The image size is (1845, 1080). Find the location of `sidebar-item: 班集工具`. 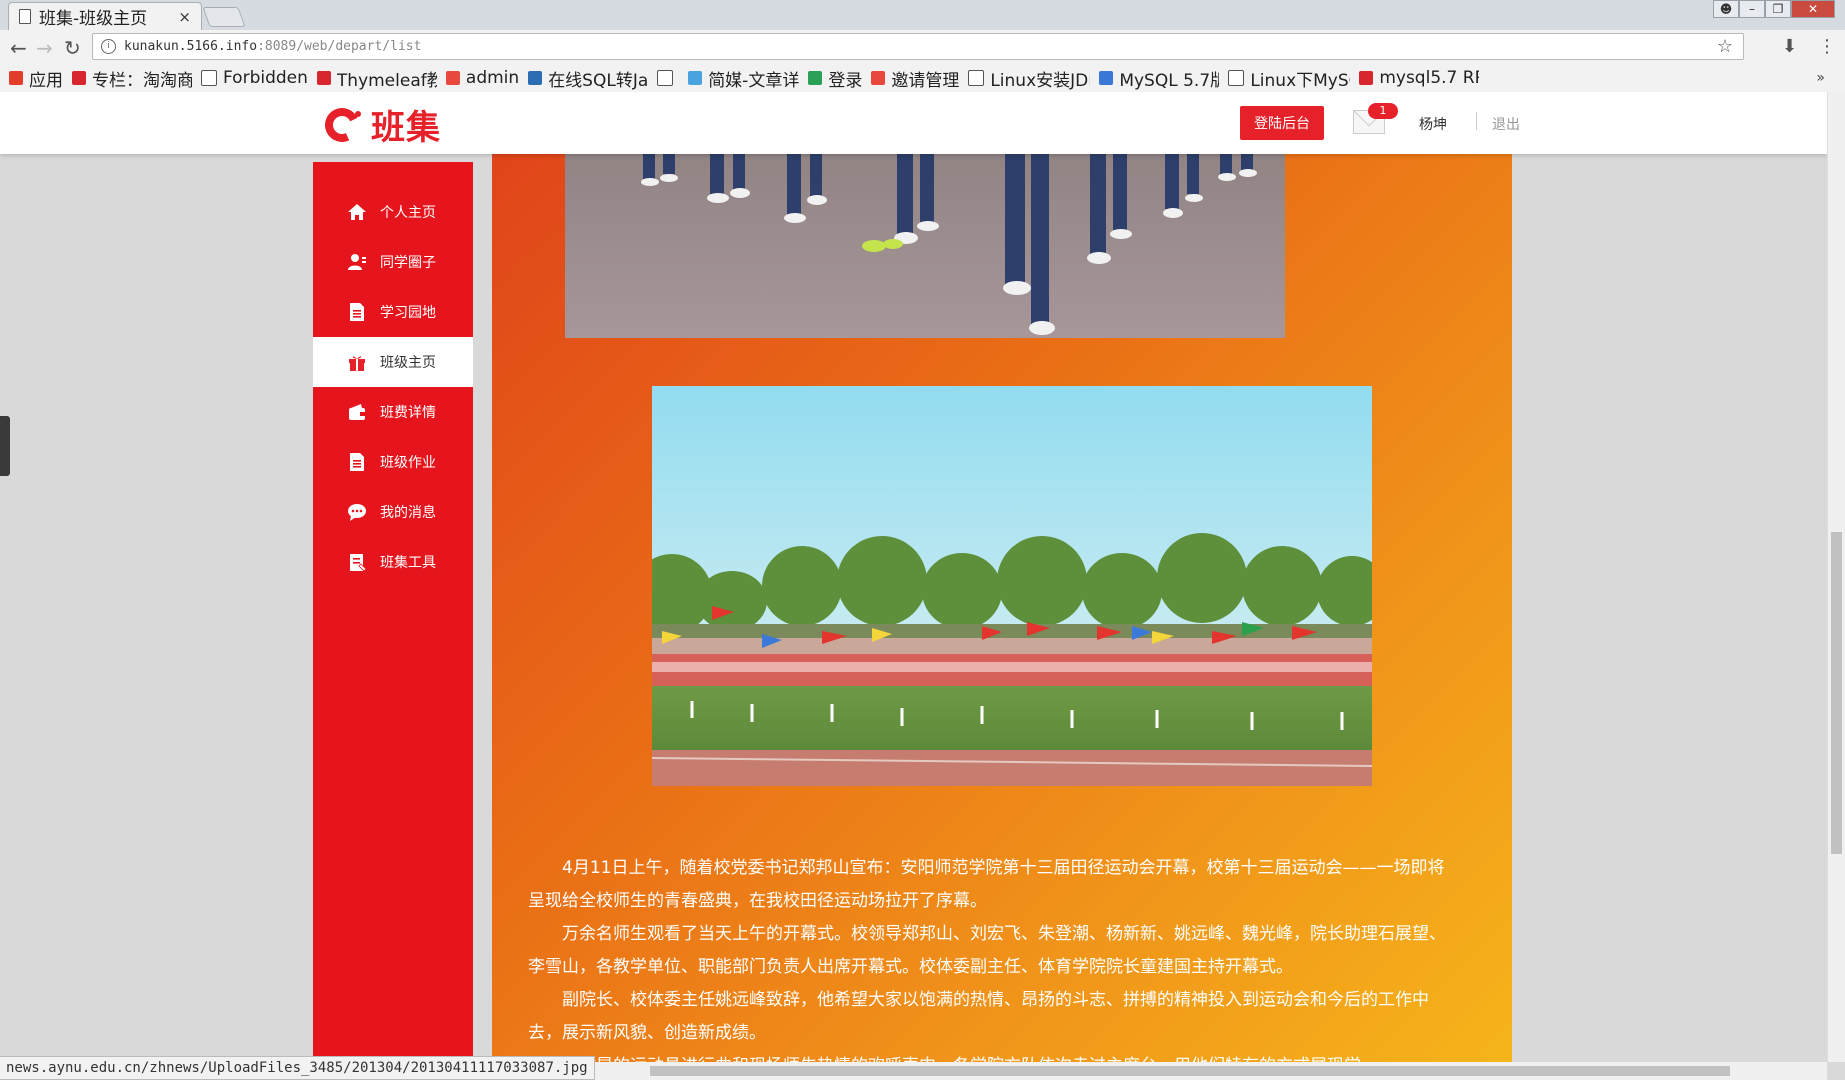

sidebar-item: 班集工具 is located at coordinates (393, 562).